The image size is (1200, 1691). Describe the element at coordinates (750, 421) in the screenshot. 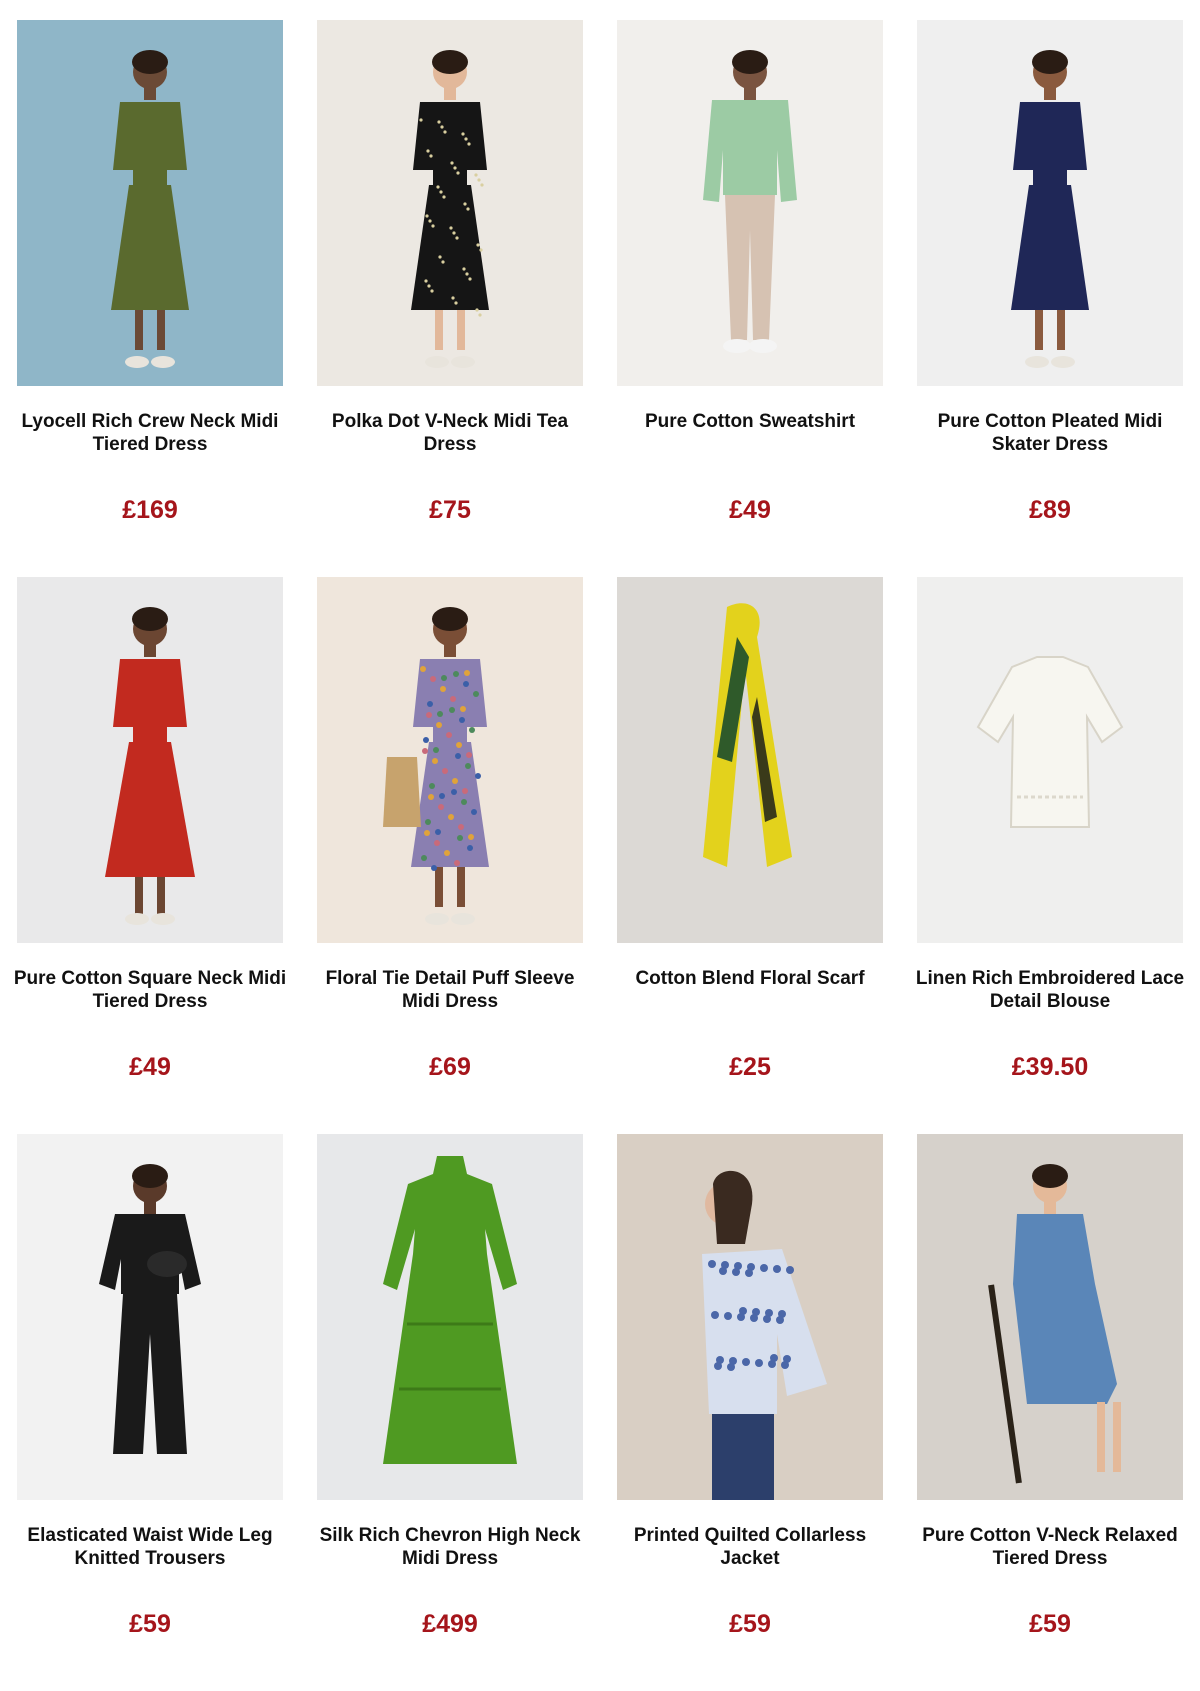

I see `product-title: Pure Cotton Sweatshirt` at that location.